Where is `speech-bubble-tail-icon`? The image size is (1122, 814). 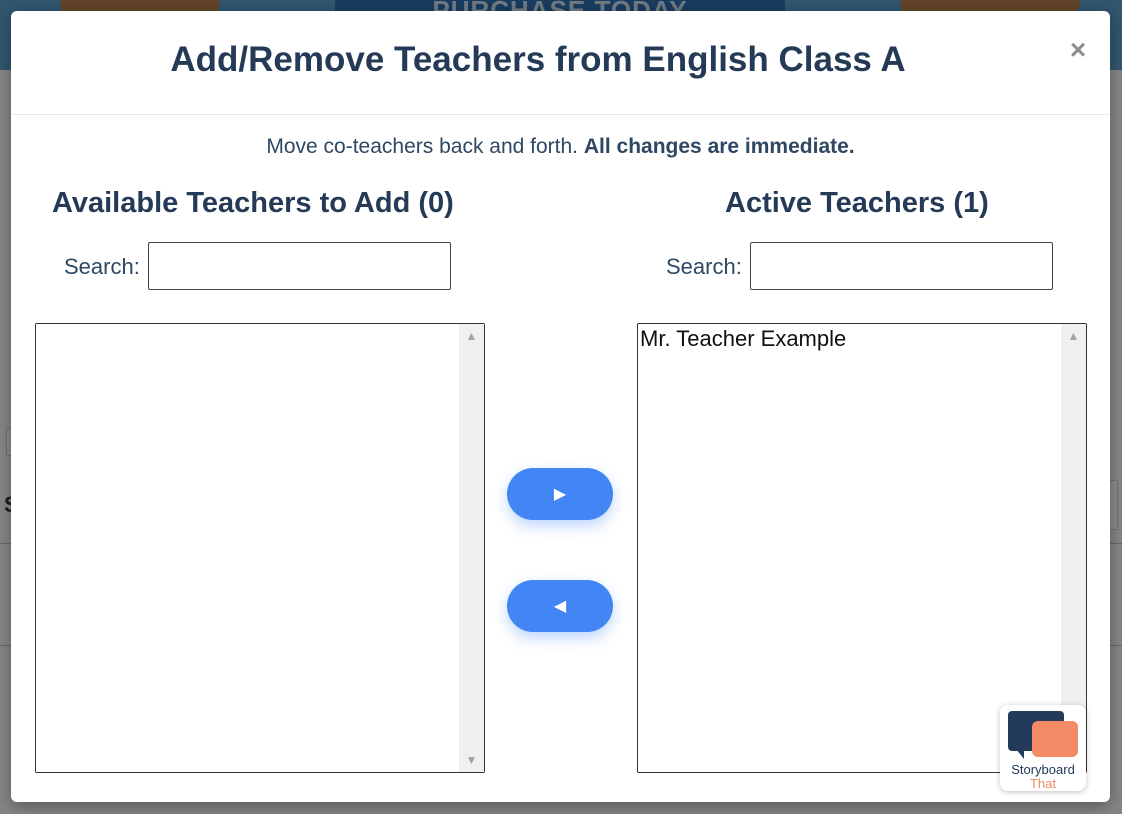
speech-bubble-tail-icon is located at coordinates (1020, 754).